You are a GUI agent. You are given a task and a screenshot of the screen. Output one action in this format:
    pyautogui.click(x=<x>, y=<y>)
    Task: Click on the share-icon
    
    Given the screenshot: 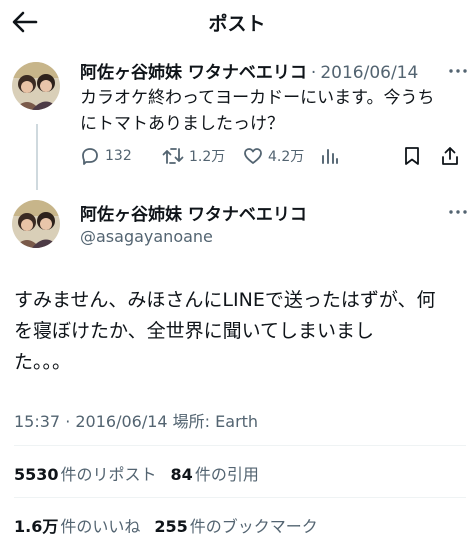 What is the action you would take?
    pyautogui.click(x=450, y=156)
    